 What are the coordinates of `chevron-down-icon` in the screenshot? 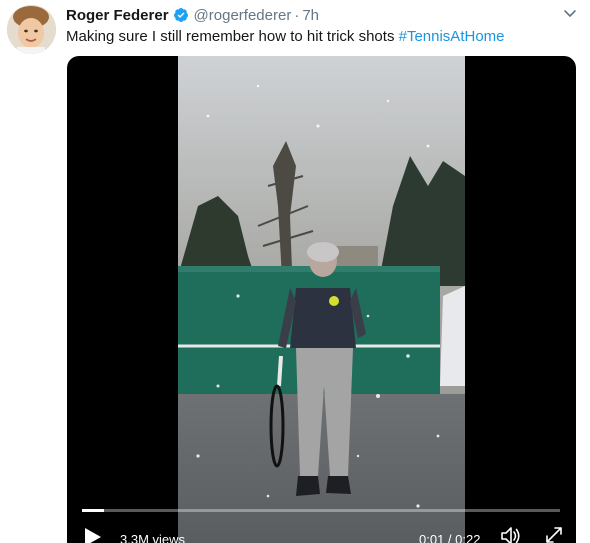 It's located at (570, 13).